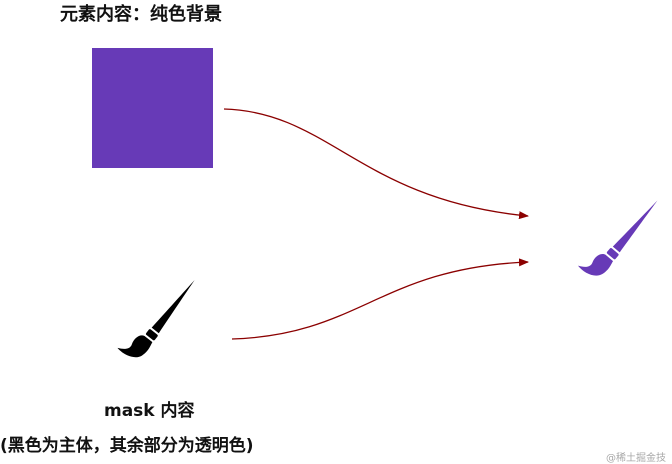 The height and width of the screenshot is (464, 672). I want to click on arrow-top, so click(376, 164).